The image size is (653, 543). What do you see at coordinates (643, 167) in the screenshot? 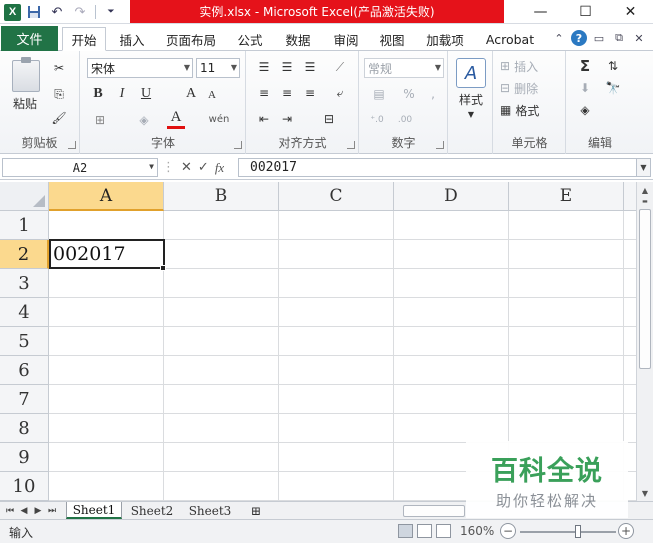
I see `expand-formula-bar-icon: ▼` at bounding box center [643, 167].